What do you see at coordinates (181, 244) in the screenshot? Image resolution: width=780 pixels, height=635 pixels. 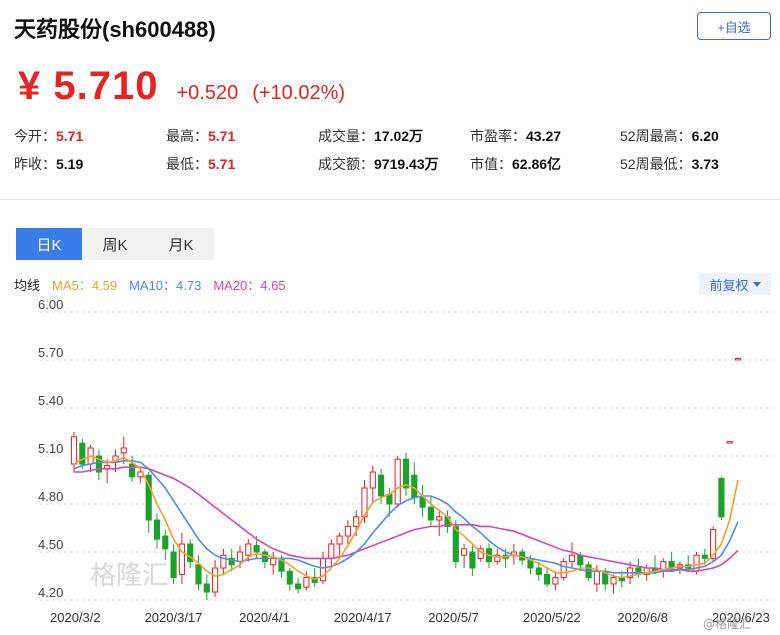 I see `tab-monthly: 月K` at bounding box center [181, 244].